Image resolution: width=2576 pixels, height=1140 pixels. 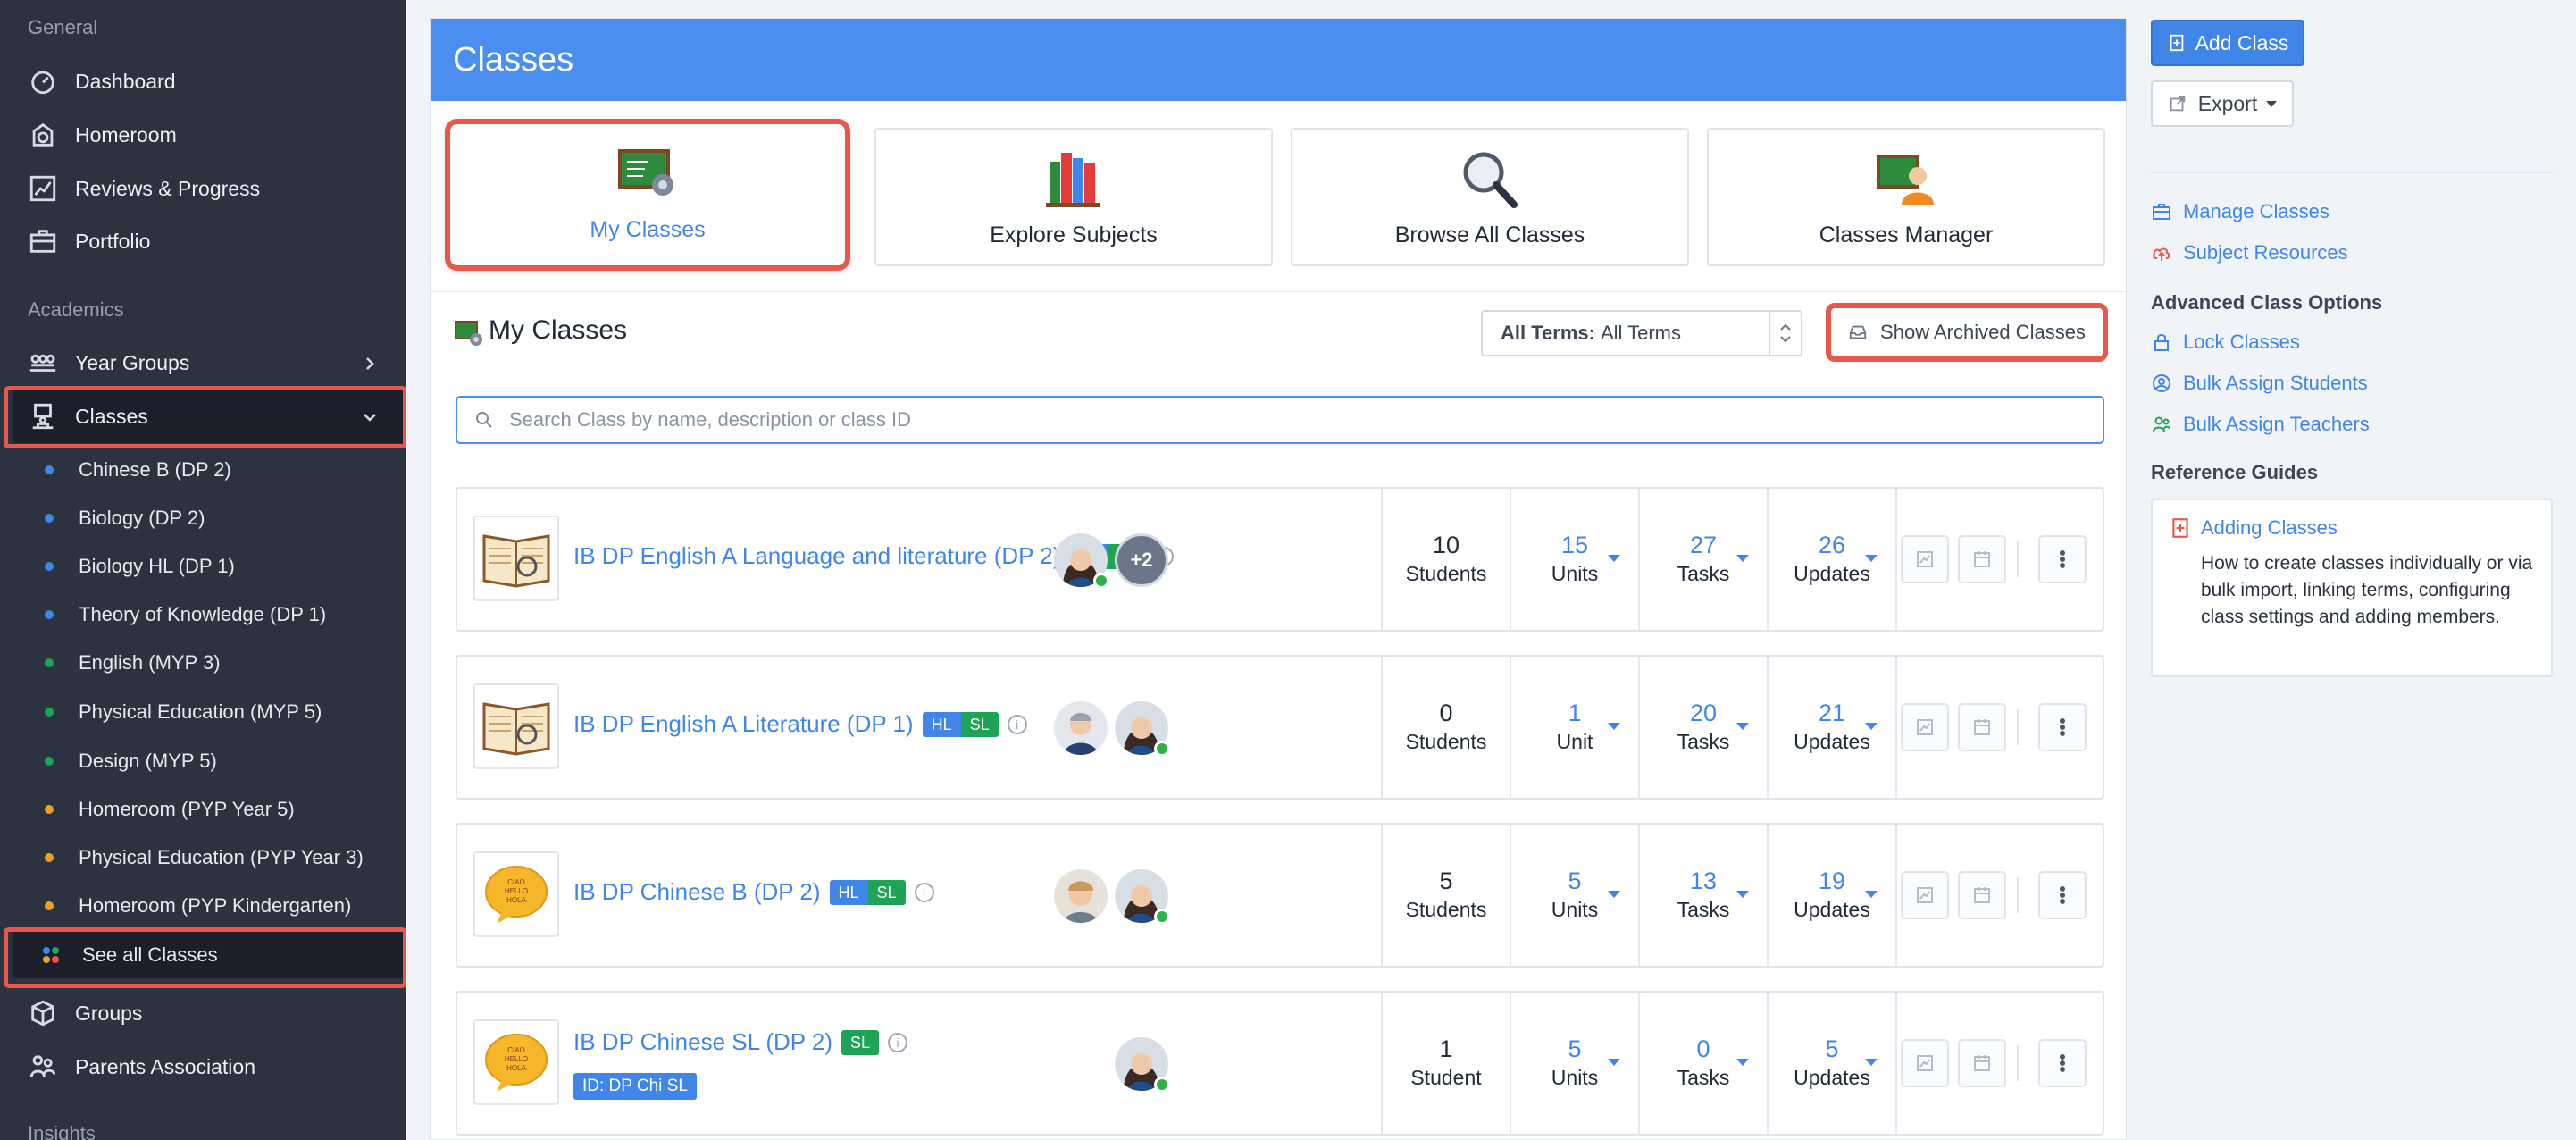 What do you see at coordinates (1704, 909) in the screenshot?
I see `stat-label: Tasks` at bounding box center [1704, 909].